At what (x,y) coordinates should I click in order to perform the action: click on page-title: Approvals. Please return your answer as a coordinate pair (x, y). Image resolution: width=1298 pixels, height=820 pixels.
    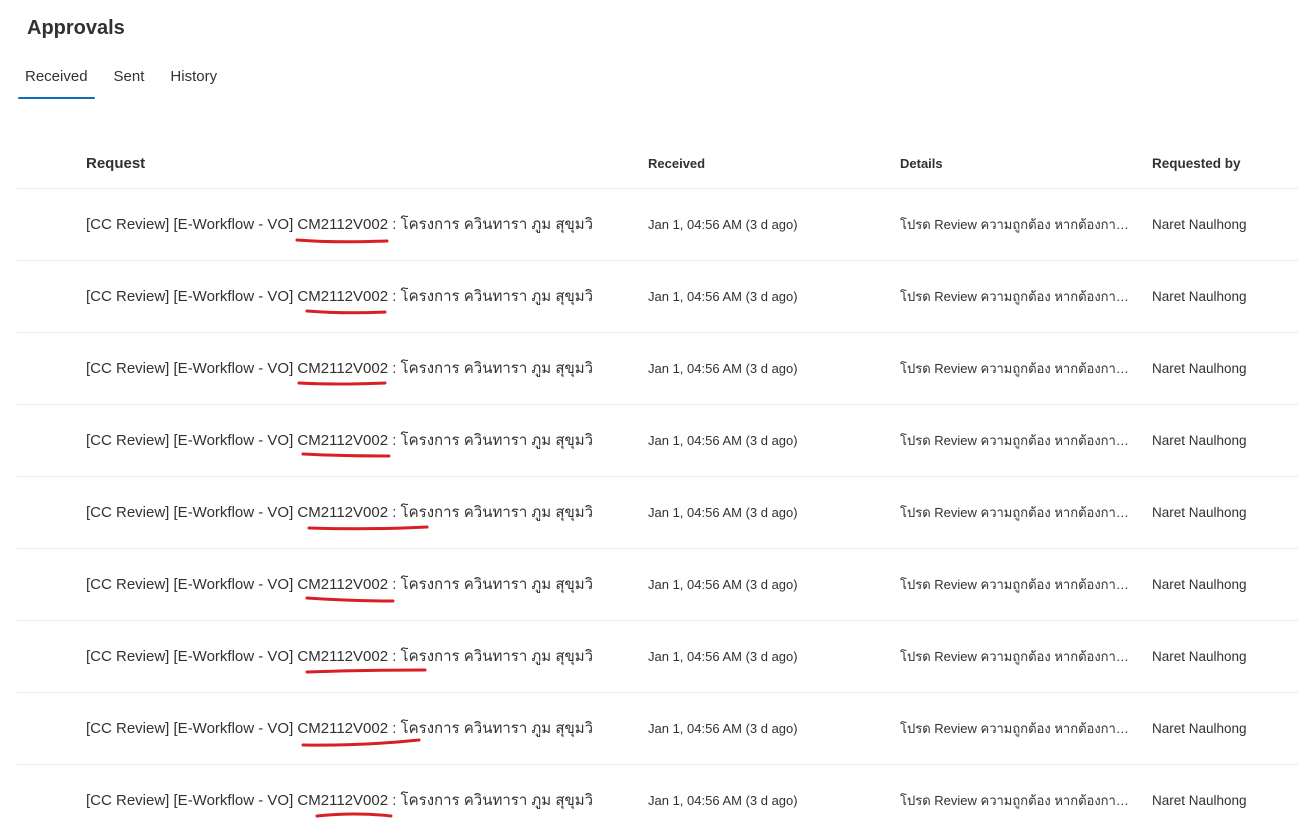
    Looking at the image, I should click on (76, 28).